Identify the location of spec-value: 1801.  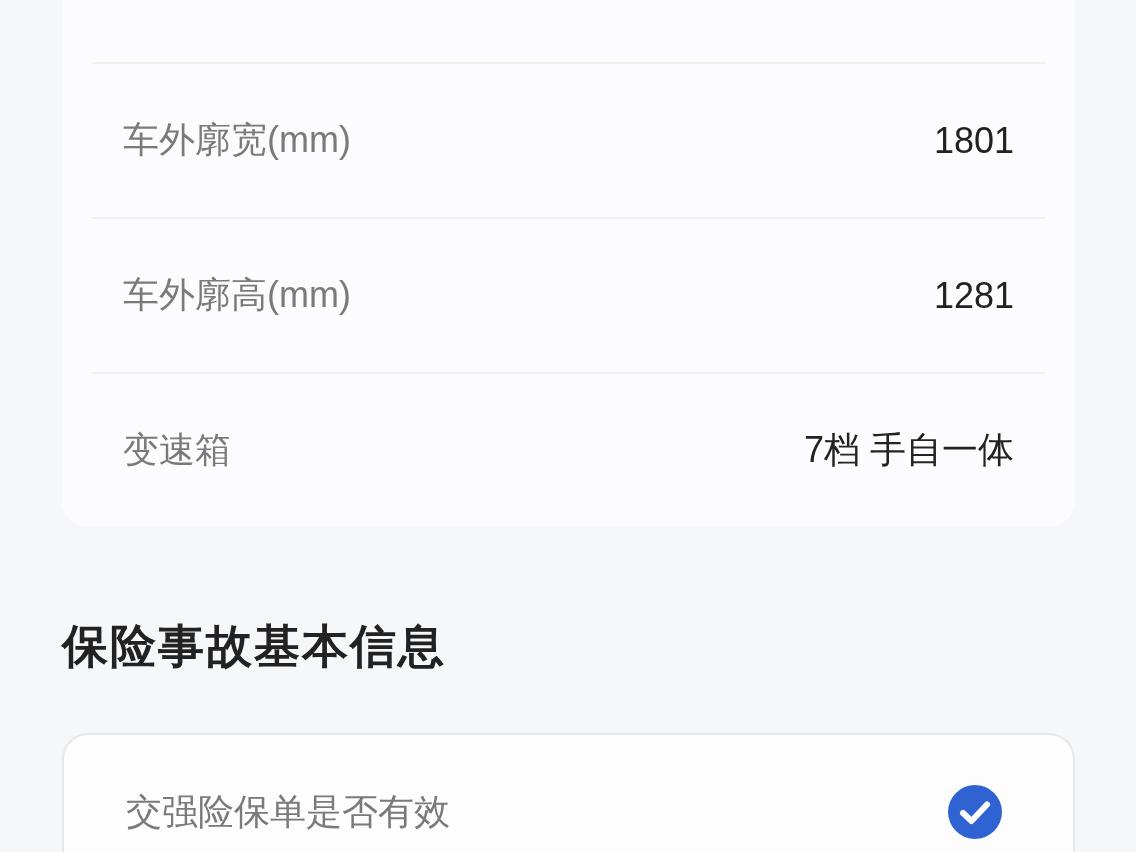
(973, 140).